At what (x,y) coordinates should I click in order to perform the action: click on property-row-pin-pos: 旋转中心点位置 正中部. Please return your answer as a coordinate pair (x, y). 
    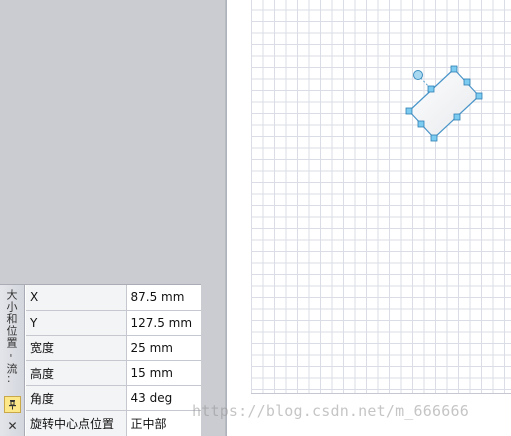
    Looking at the image, I should click on (113, 423).